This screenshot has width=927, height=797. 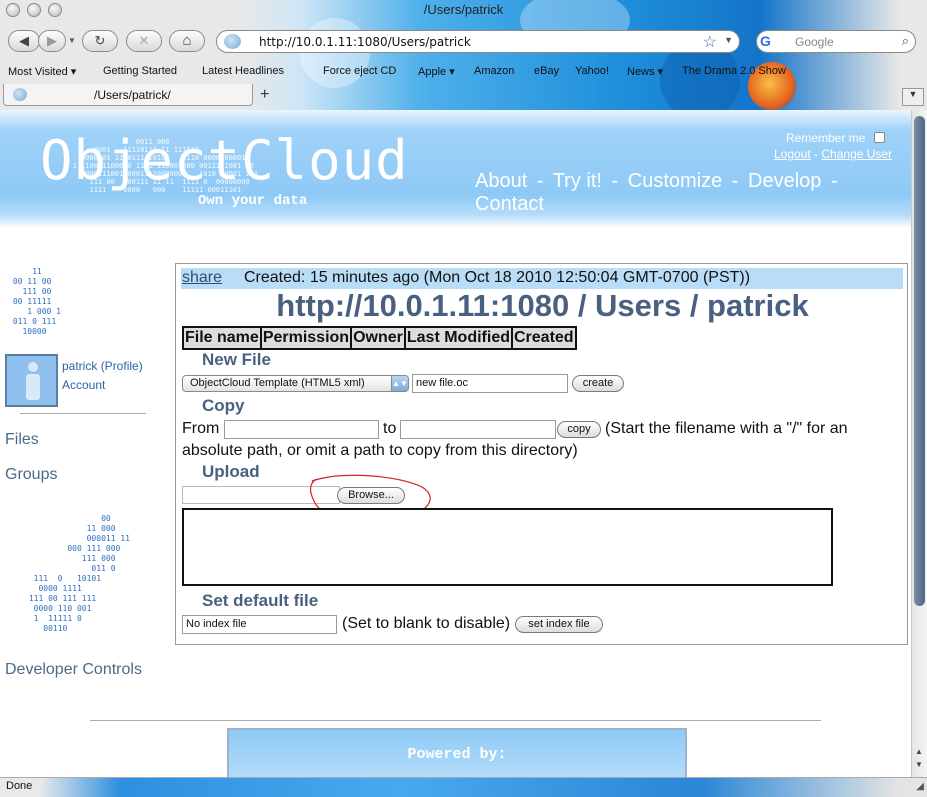 I want to click on sidebar-item-developer-controls: Developer Controls, so click(x=73, y=670).